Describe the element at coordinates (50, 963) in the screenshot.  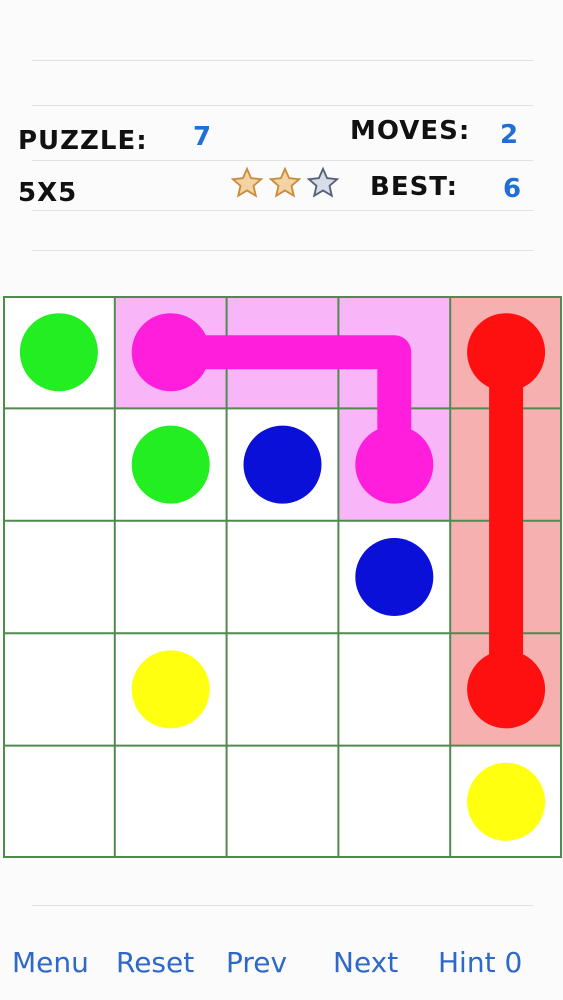
I see `menu-button: Menu` at that location.